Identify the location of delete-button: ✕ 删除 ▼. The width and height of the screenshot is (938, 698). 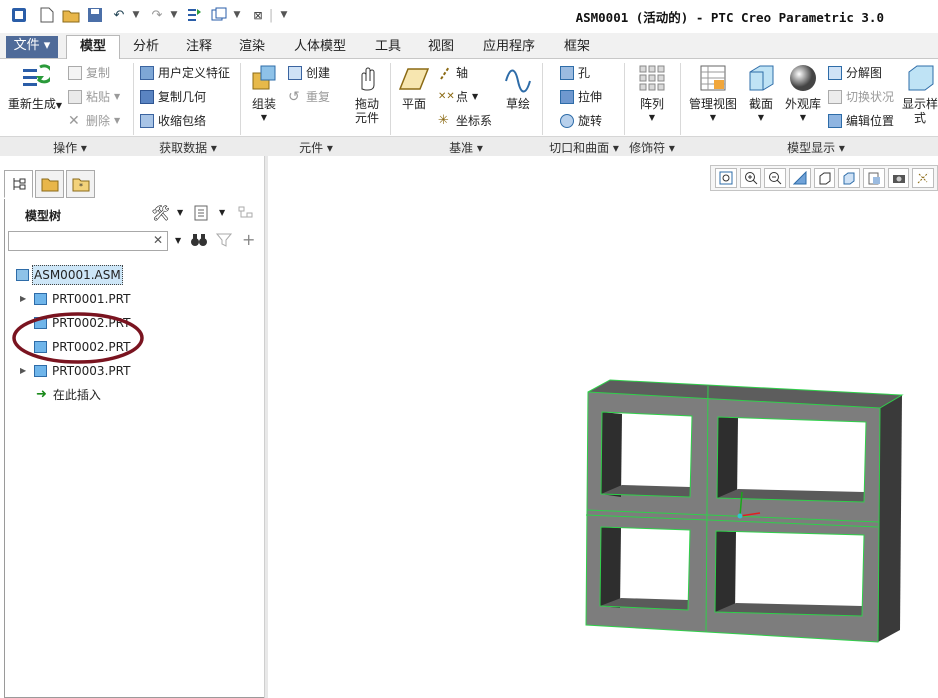
(94, 121).